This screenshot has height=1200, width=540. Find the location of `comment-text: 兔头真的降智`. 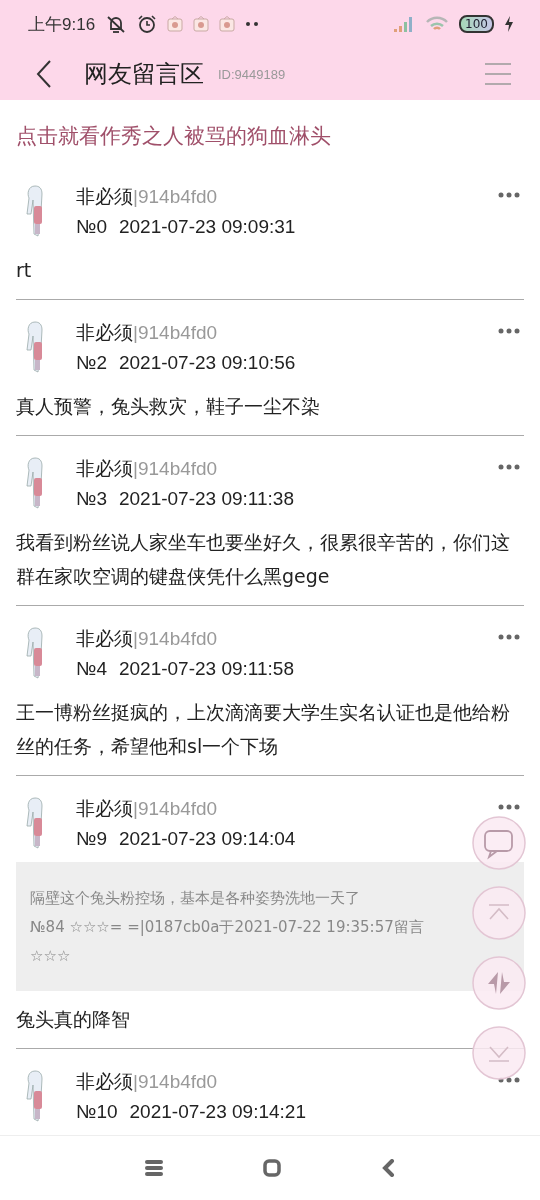

comment-text: 兔头真的降智 is located at coordinates (73, 1019).